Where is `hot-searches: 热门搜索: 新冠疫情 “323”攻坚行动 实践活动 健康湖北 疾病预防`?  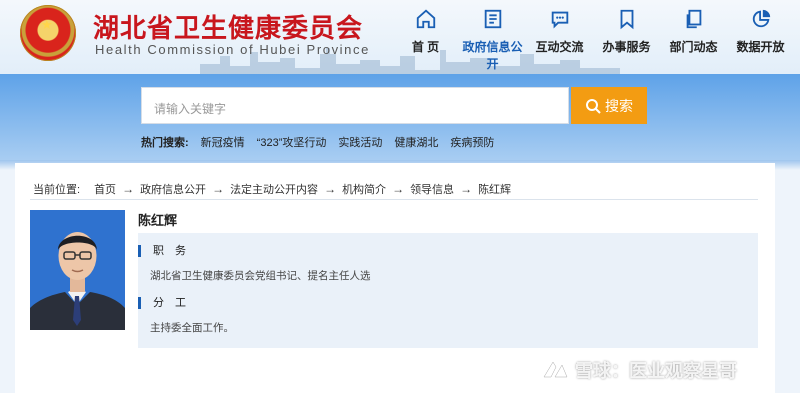
hot-searches: 热门搜索: 新冠疫情 “323”攻坚行动 实践活动 健康湖北 疾病预防 is located at coordinates (317, 142).